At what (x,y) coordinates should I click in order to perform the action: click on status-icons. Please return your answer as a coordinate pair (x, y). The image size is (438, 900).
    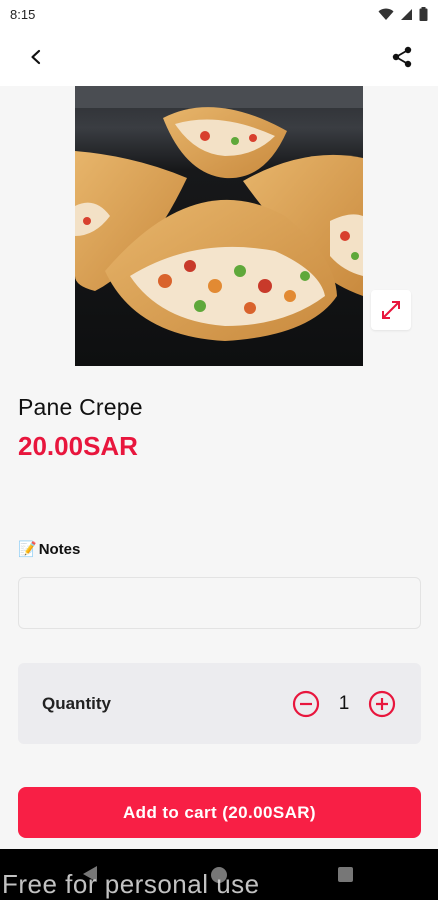
    Looking at the image, I should click on (403, 14).